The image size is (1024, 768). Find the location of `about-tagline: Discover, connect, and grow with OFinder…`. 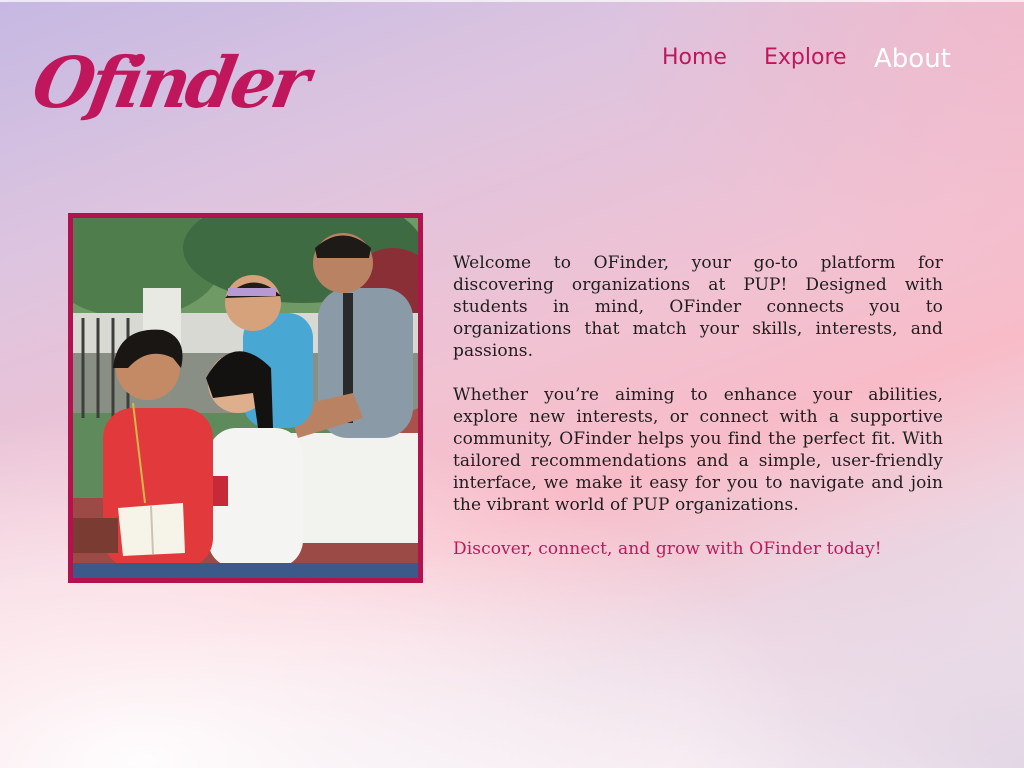

about-tagline: Discover, connect, and grow with OFinder… is located at coordinates (667, 549).